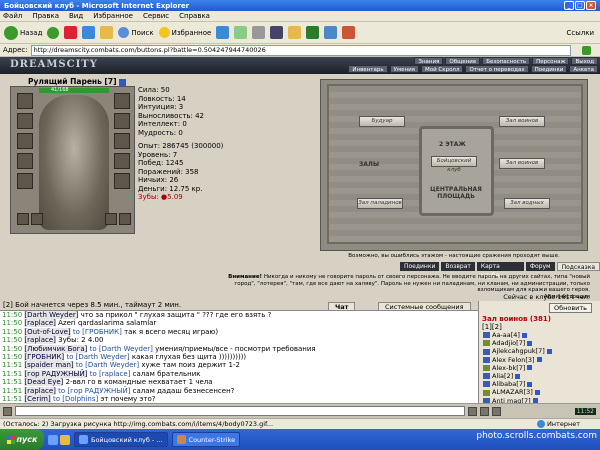  What do you see at coordinates (25, 161) in the screenshot?
I see `armor-slot` at bounding box center [25, 161].